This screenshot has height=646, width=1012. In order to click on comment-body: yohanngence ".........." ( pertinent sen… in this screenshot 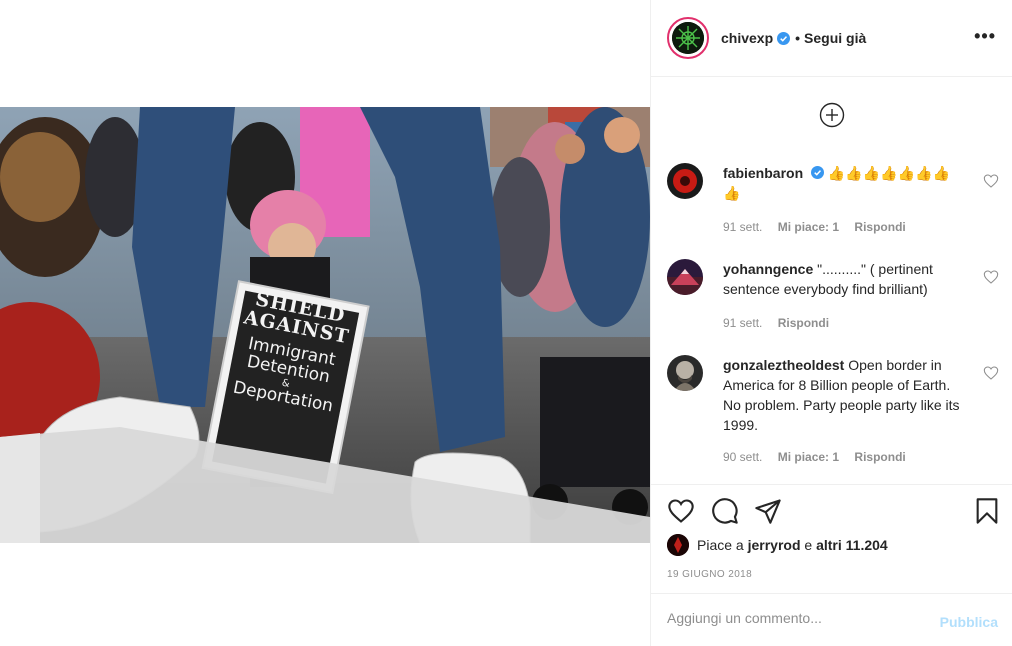, I will do `click(843, 279)`.